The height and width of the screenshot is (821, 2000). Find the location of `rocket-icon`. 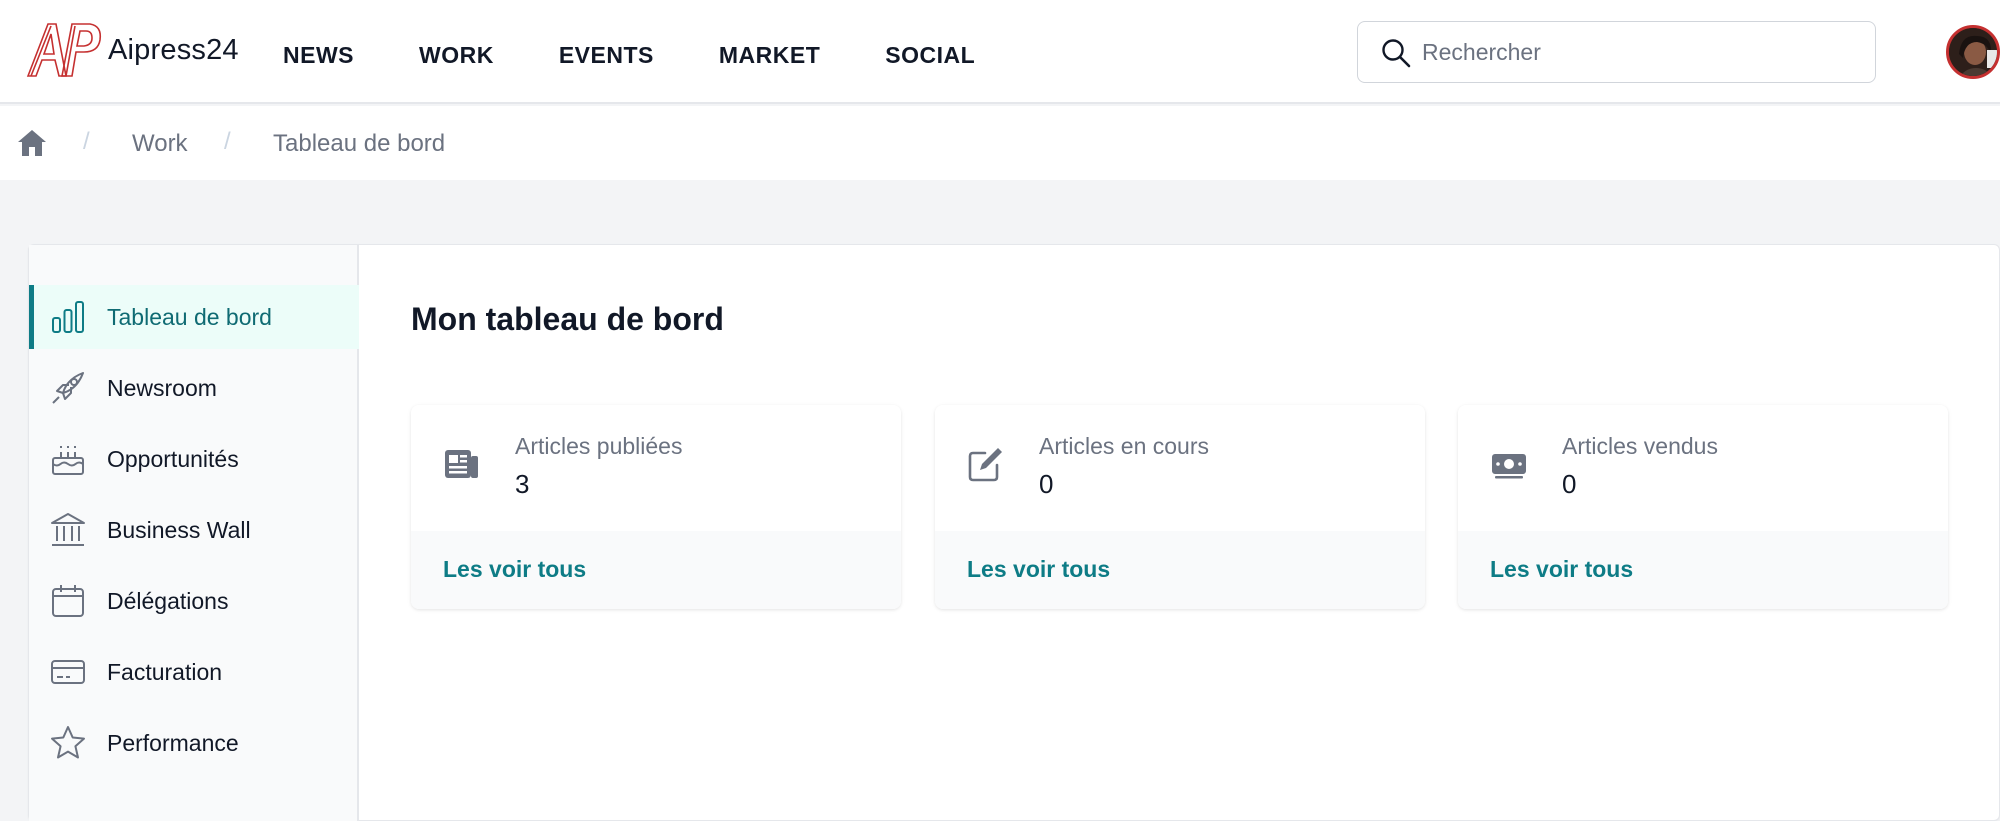

rocket-icon is located at coordinates (68, 388).